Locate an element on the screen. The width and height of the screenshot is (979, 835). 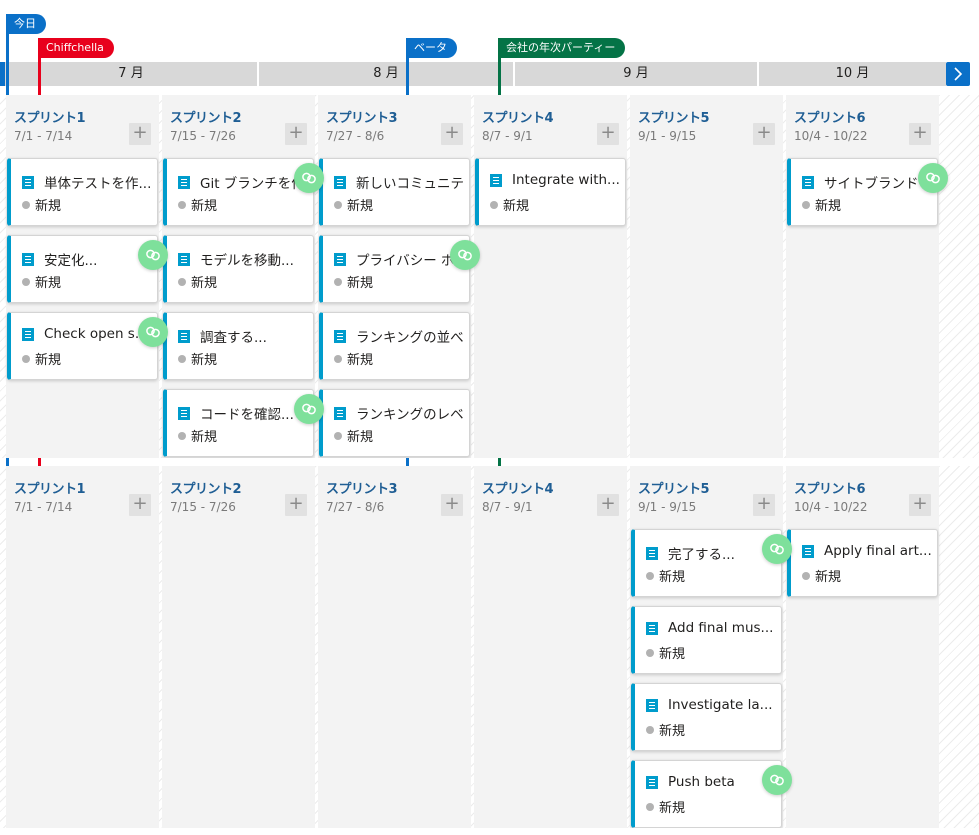
work-item-card: モデルを移動... 新規 is located at coordinates (238, 269).